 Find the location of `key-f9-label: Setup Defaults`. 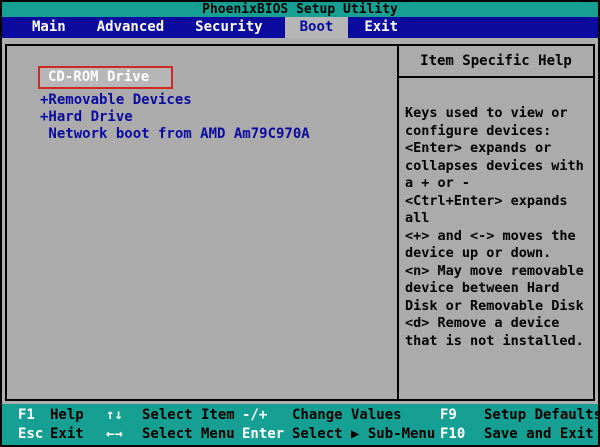

key-f9-label: Setup Defaults is located at coordinates (542, 415).